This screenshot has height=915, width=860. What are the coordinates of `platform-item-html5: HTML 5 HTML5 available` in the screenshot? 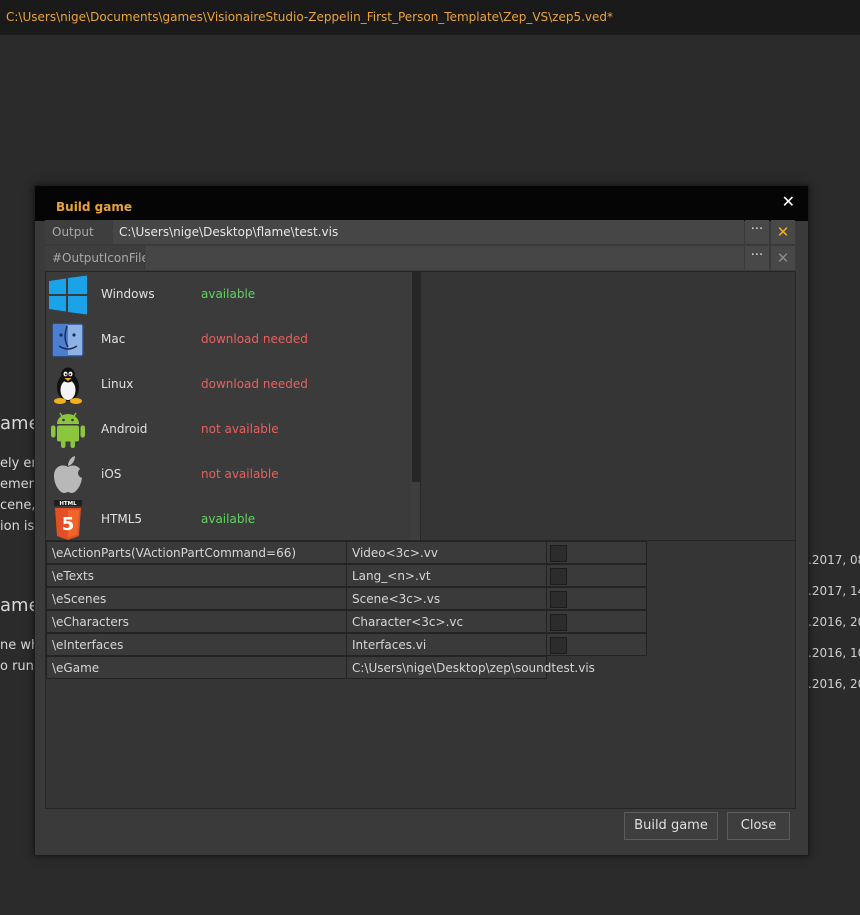 It's located at (228, 519).